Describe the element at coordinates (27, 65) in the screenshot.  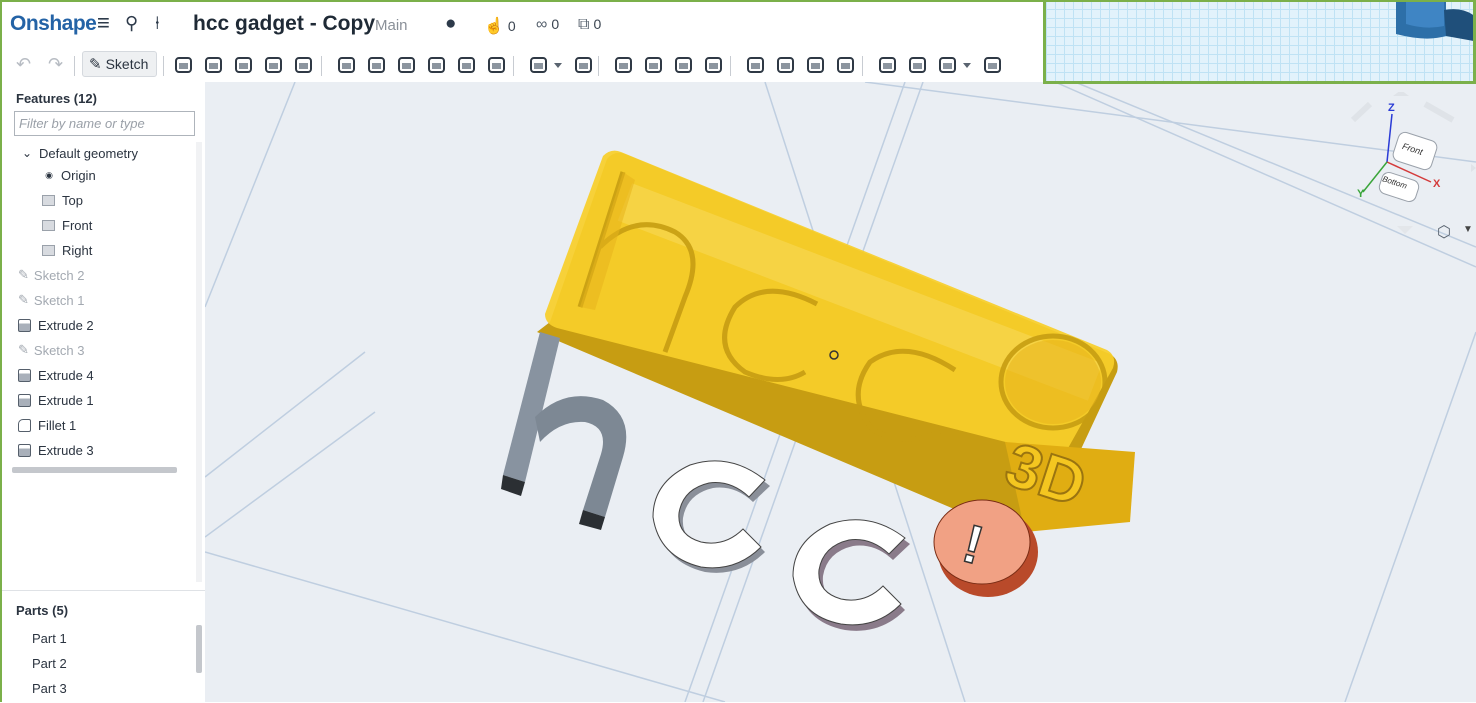
I see `undo-icon: ↶` at that location.